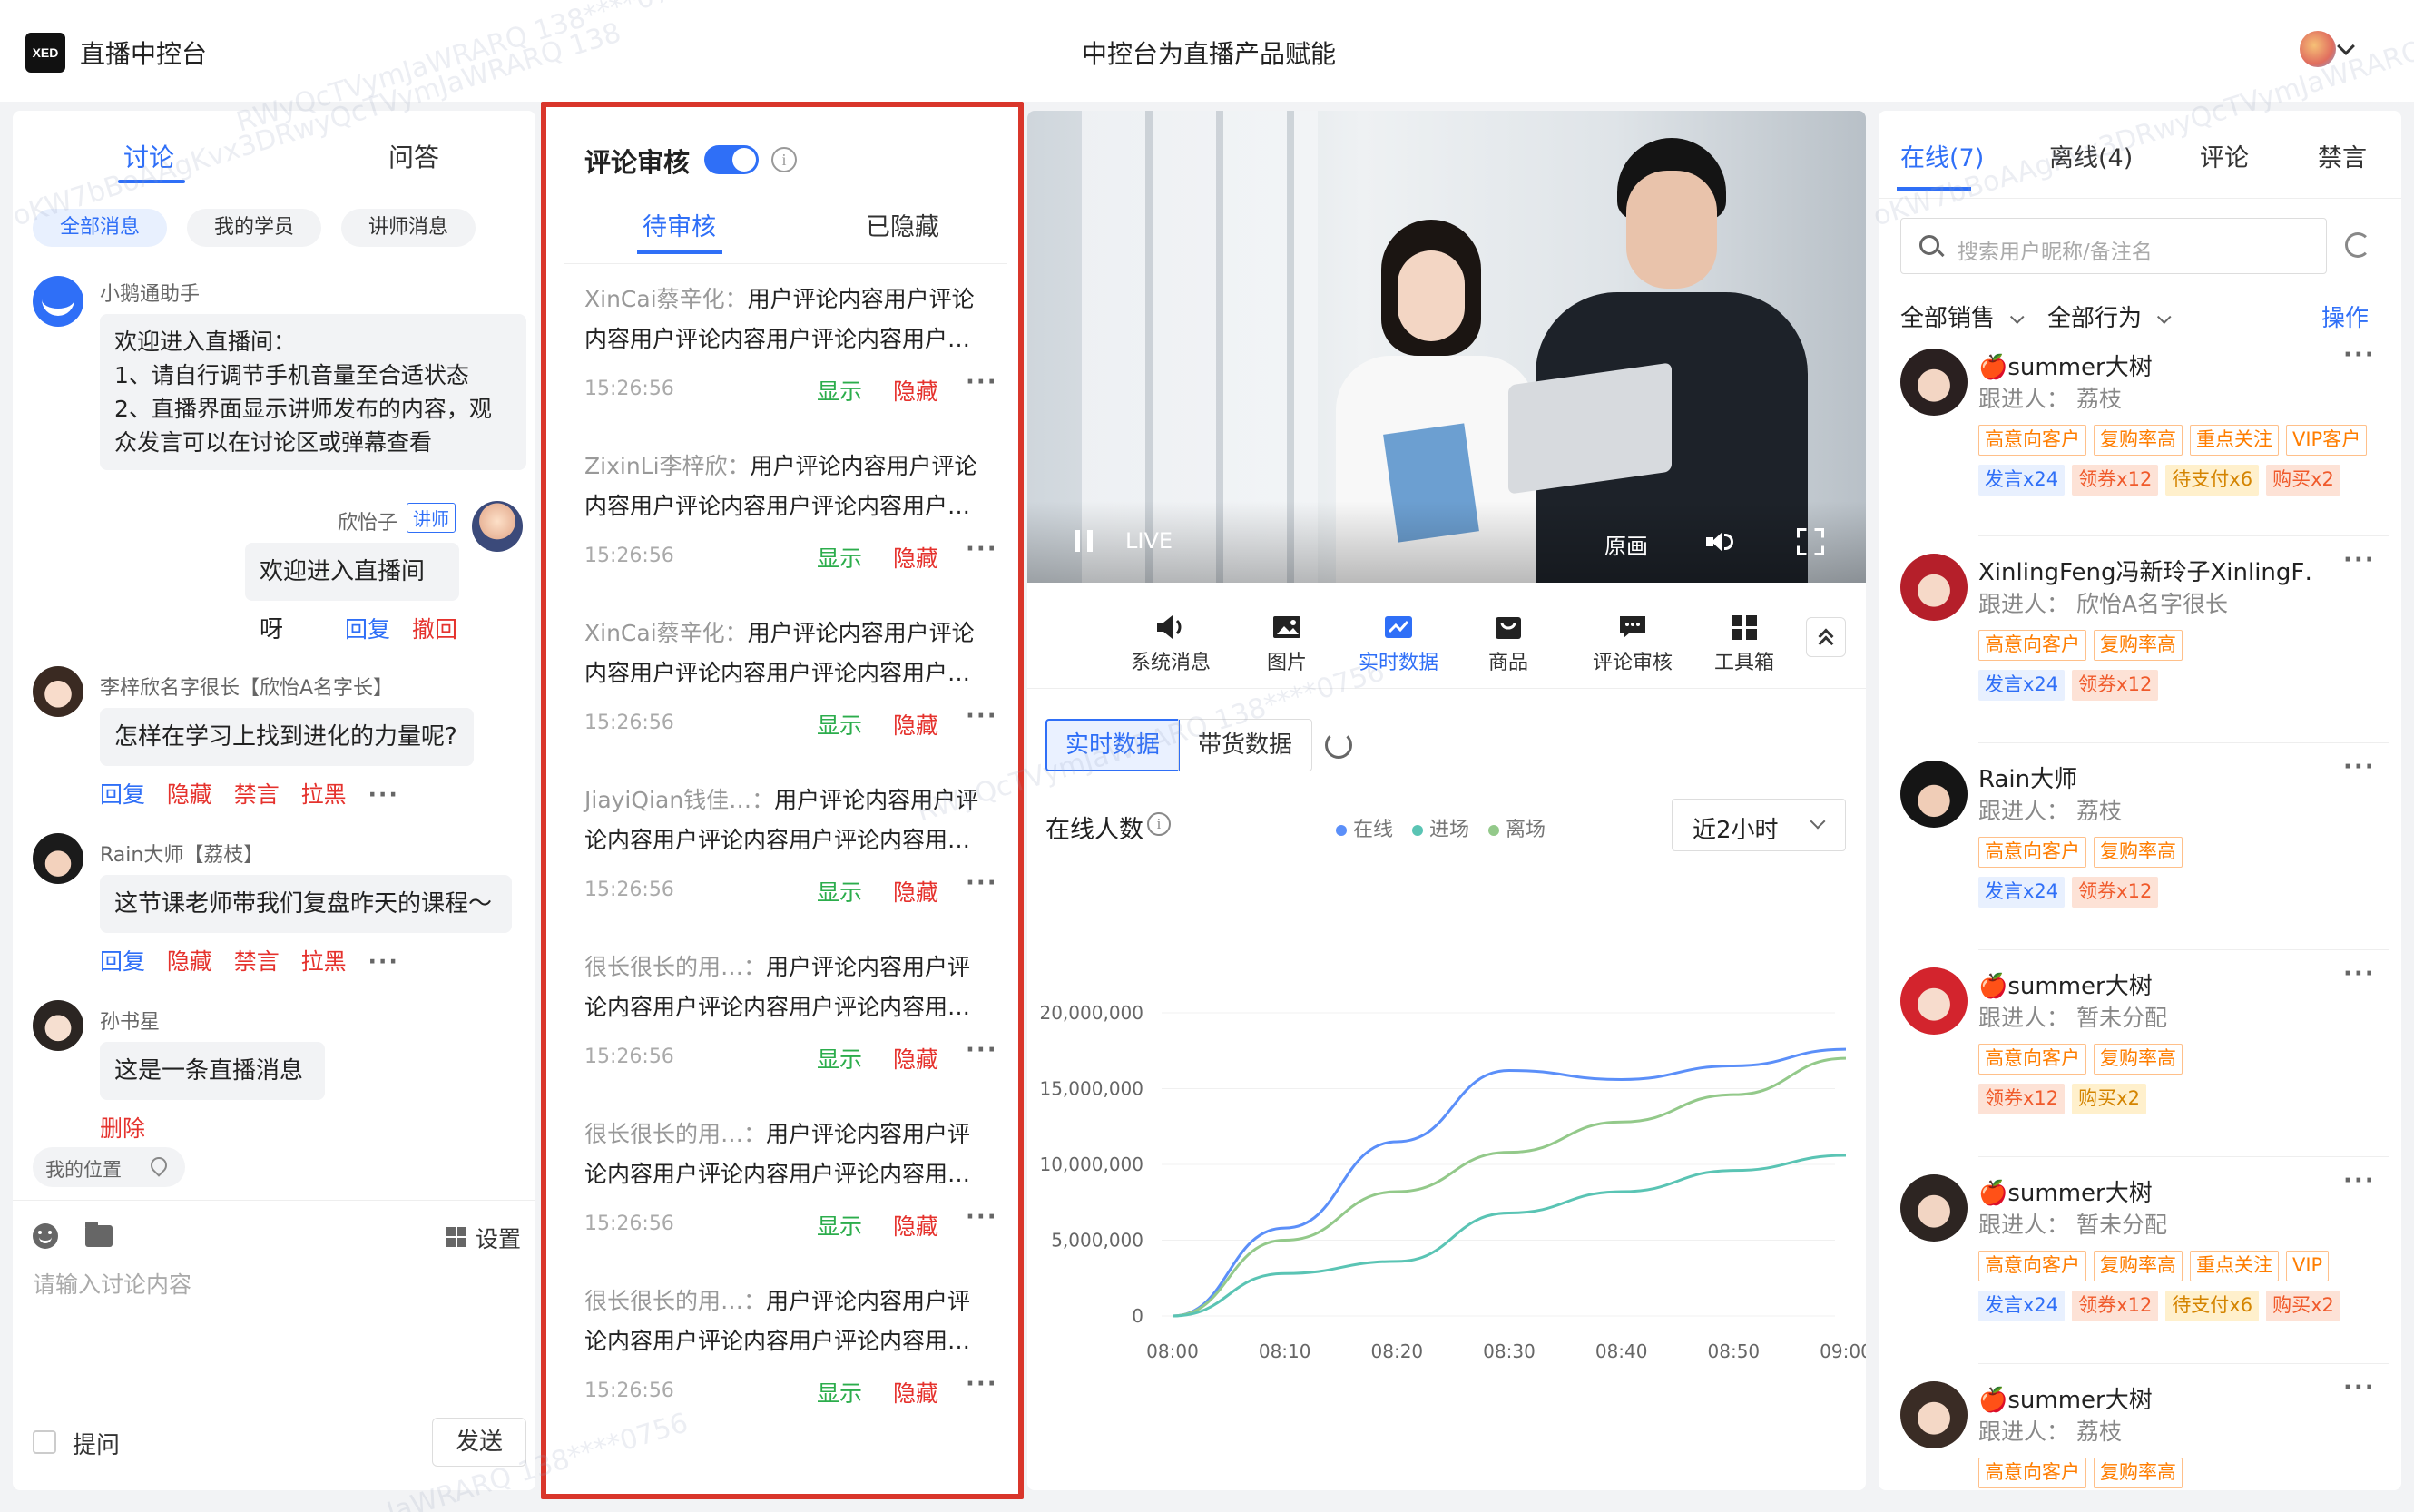 The height and width of the screenshot is (1512, 2414). Describe the element at coordinates (732, 159) in the screenshot. I see `review-toggle` at that location.